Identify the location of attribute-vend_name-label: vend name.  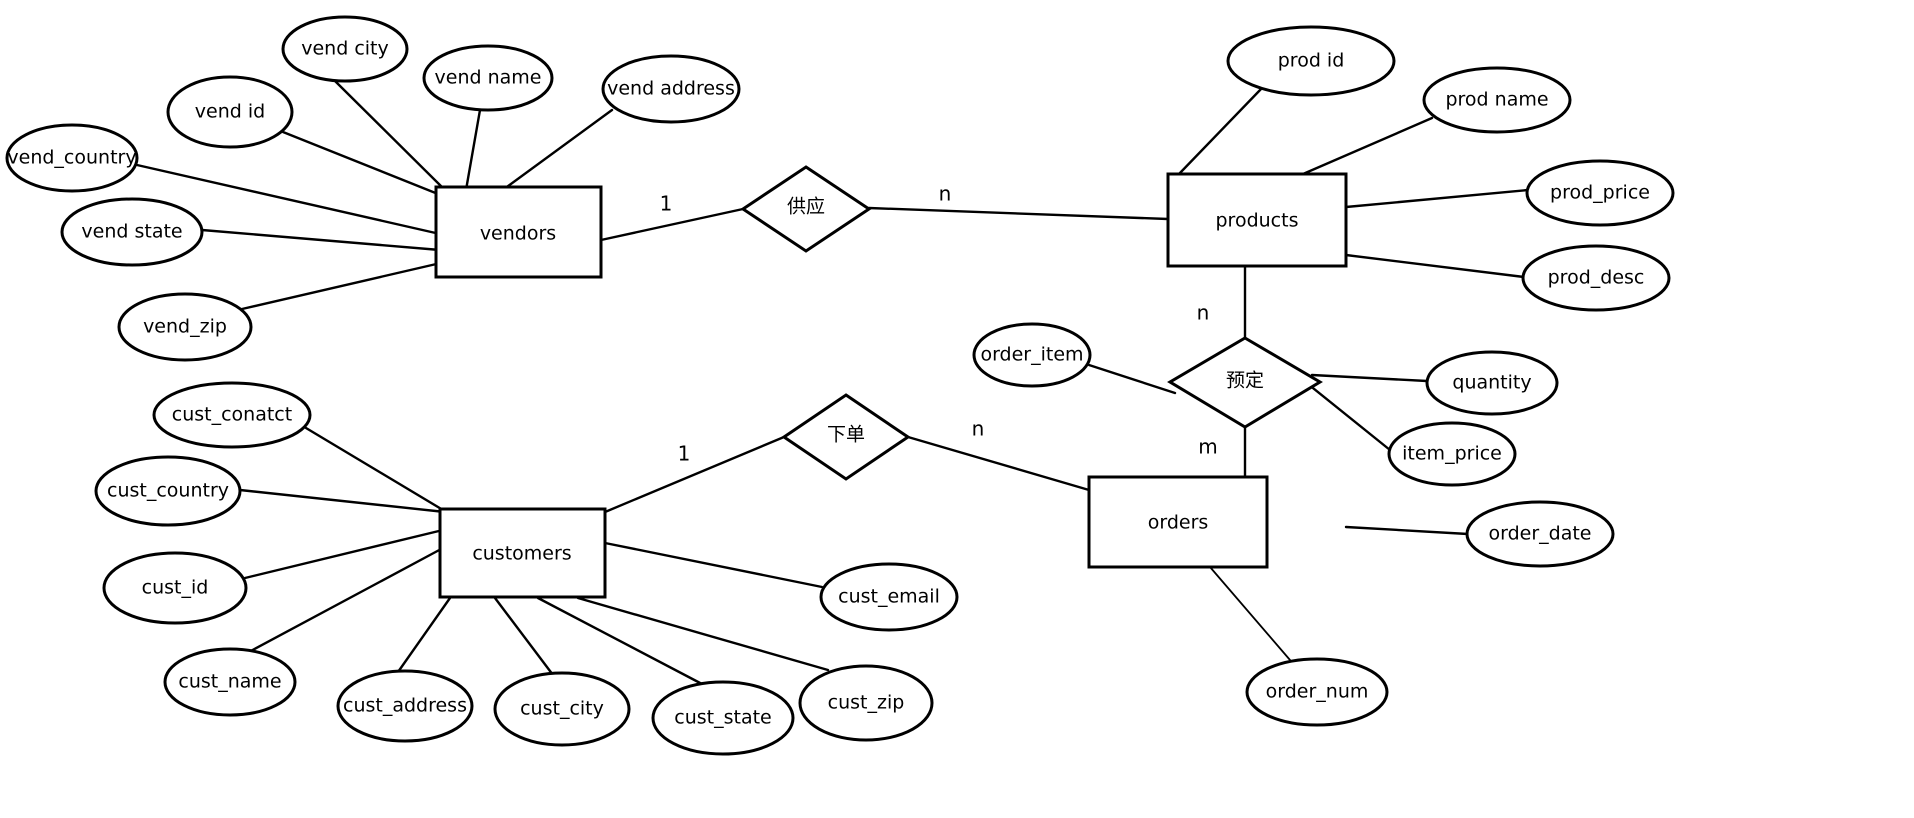
(488, 78).